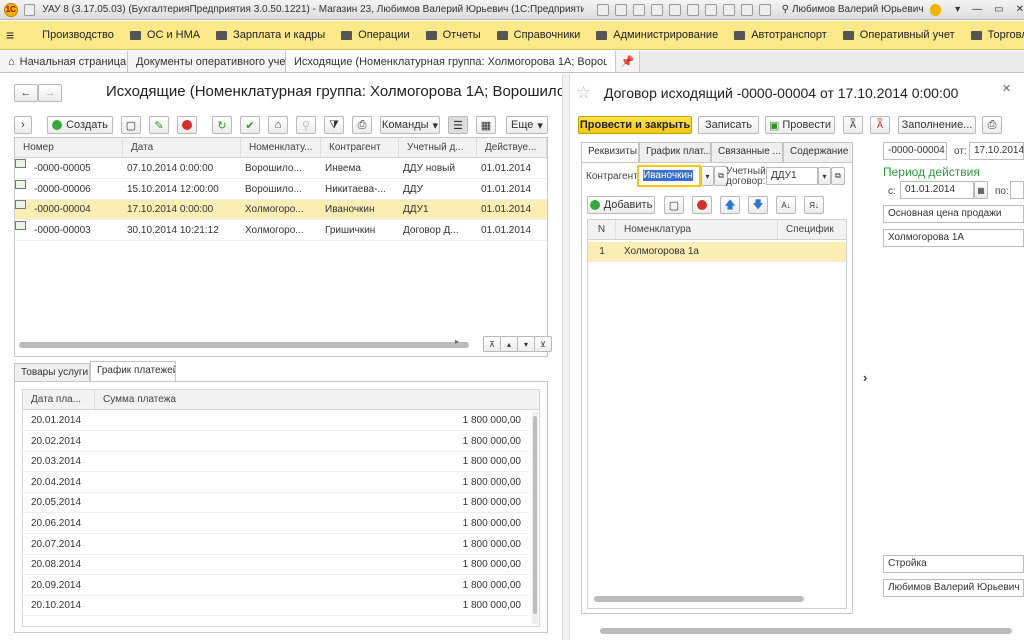 Image resolution: width=1024 pixels, height=640 pixels. I want to click on counterparty-field: Иваночкин, so click(669, 176).